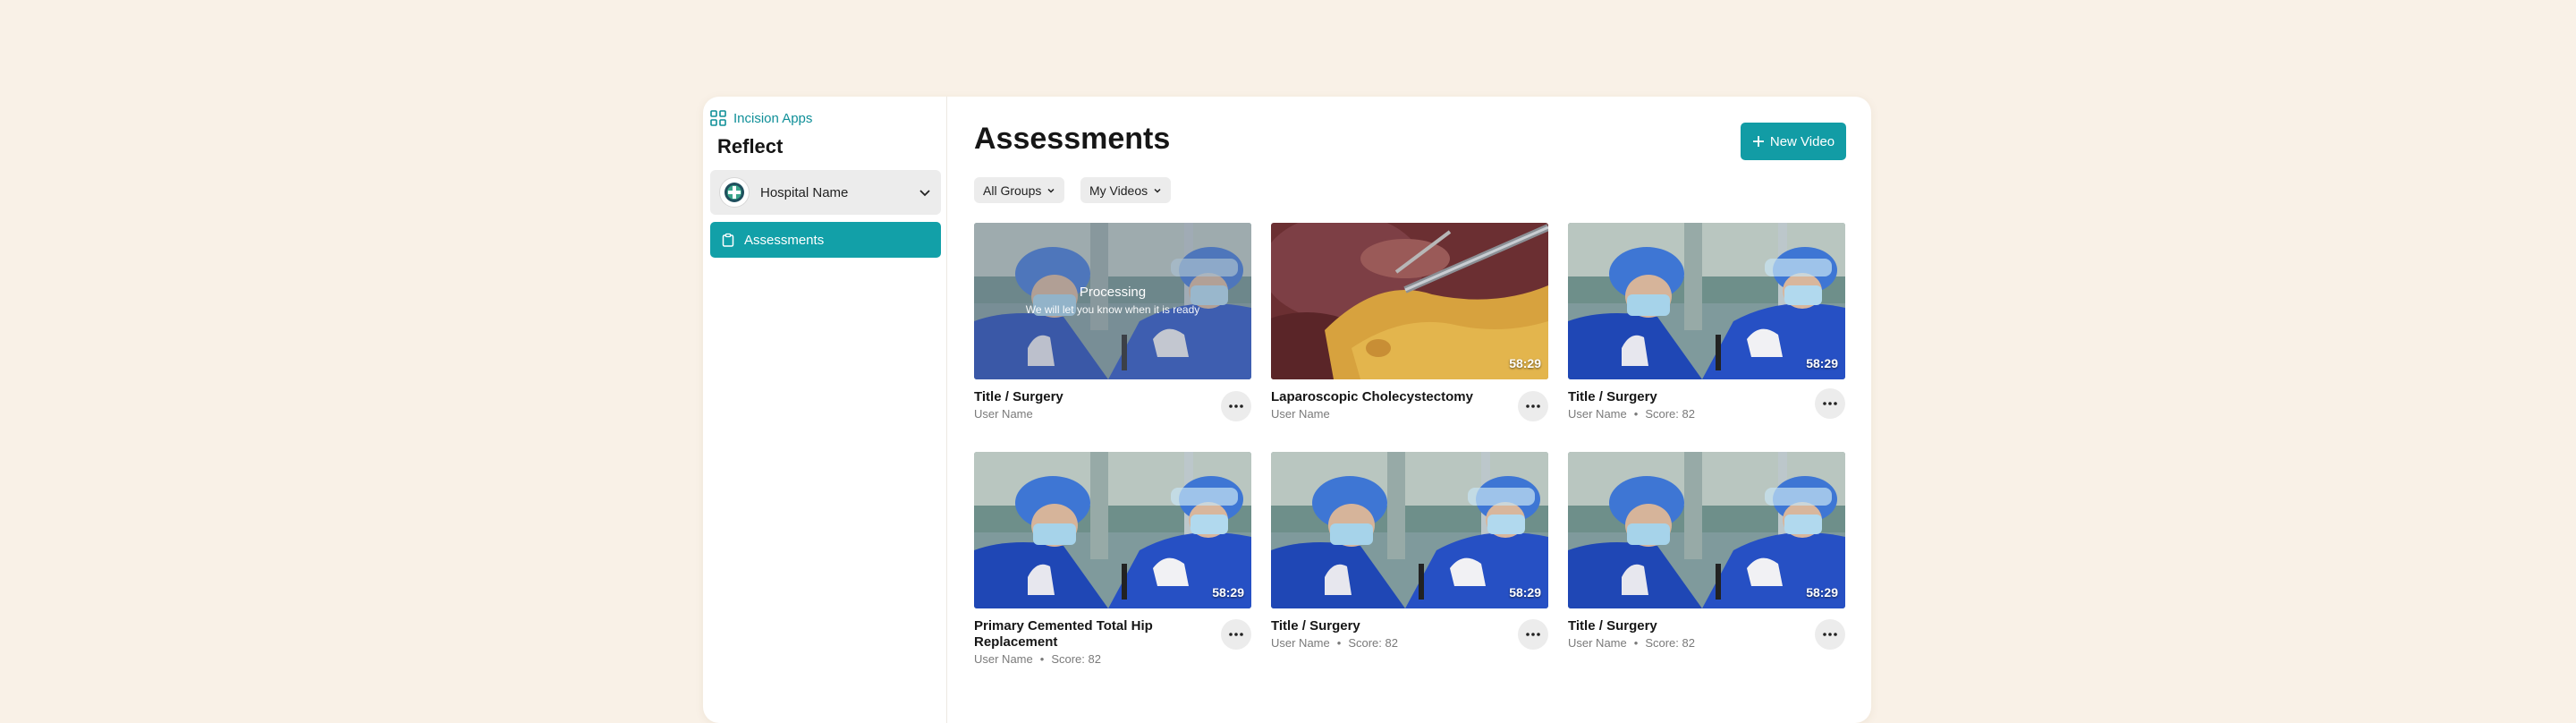 Image resolution: width=2576 pixels, height=723 pixels. I want to click on grid-apps-icon, so click(718, 118).